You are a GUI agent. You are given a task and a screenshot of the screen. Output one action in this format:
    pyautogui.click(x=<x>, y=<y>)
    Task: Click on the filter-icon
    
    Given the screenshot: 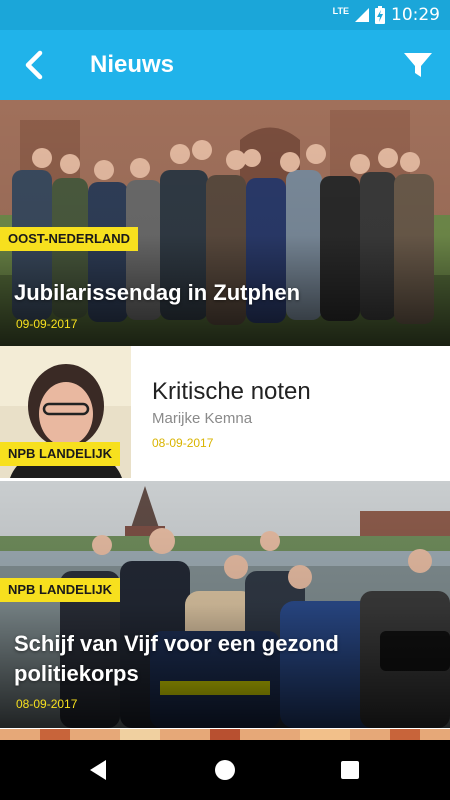 What is the action you would take?
    pyautogui.click(x=418, y=65)
    